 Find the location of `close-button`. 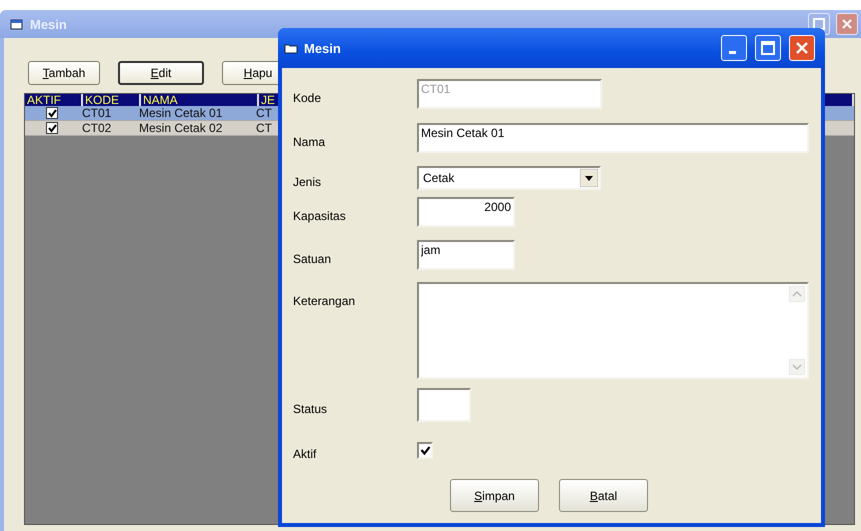

close-button is located at coordinates (847, 24).